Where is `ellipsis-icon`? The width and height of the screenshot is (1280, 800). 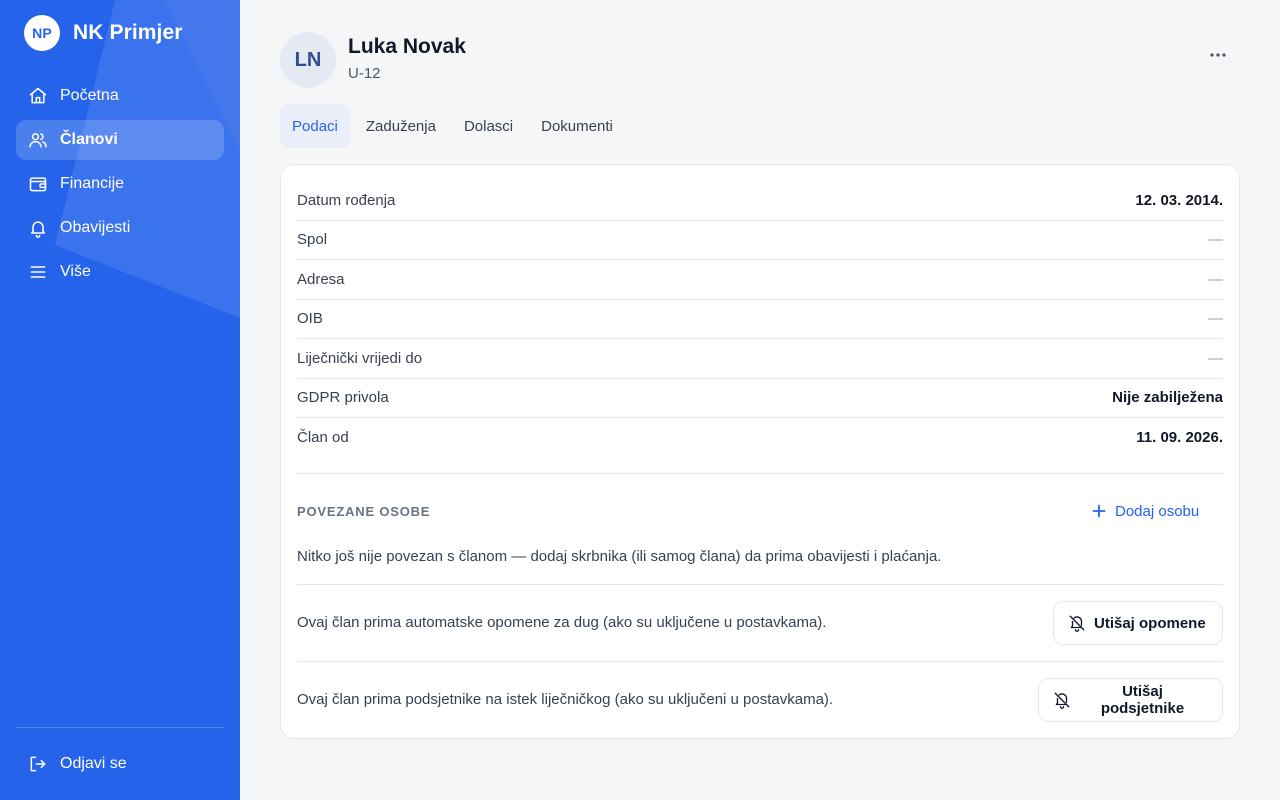
ellipsis-icon is located at coordinates (1218, 54).